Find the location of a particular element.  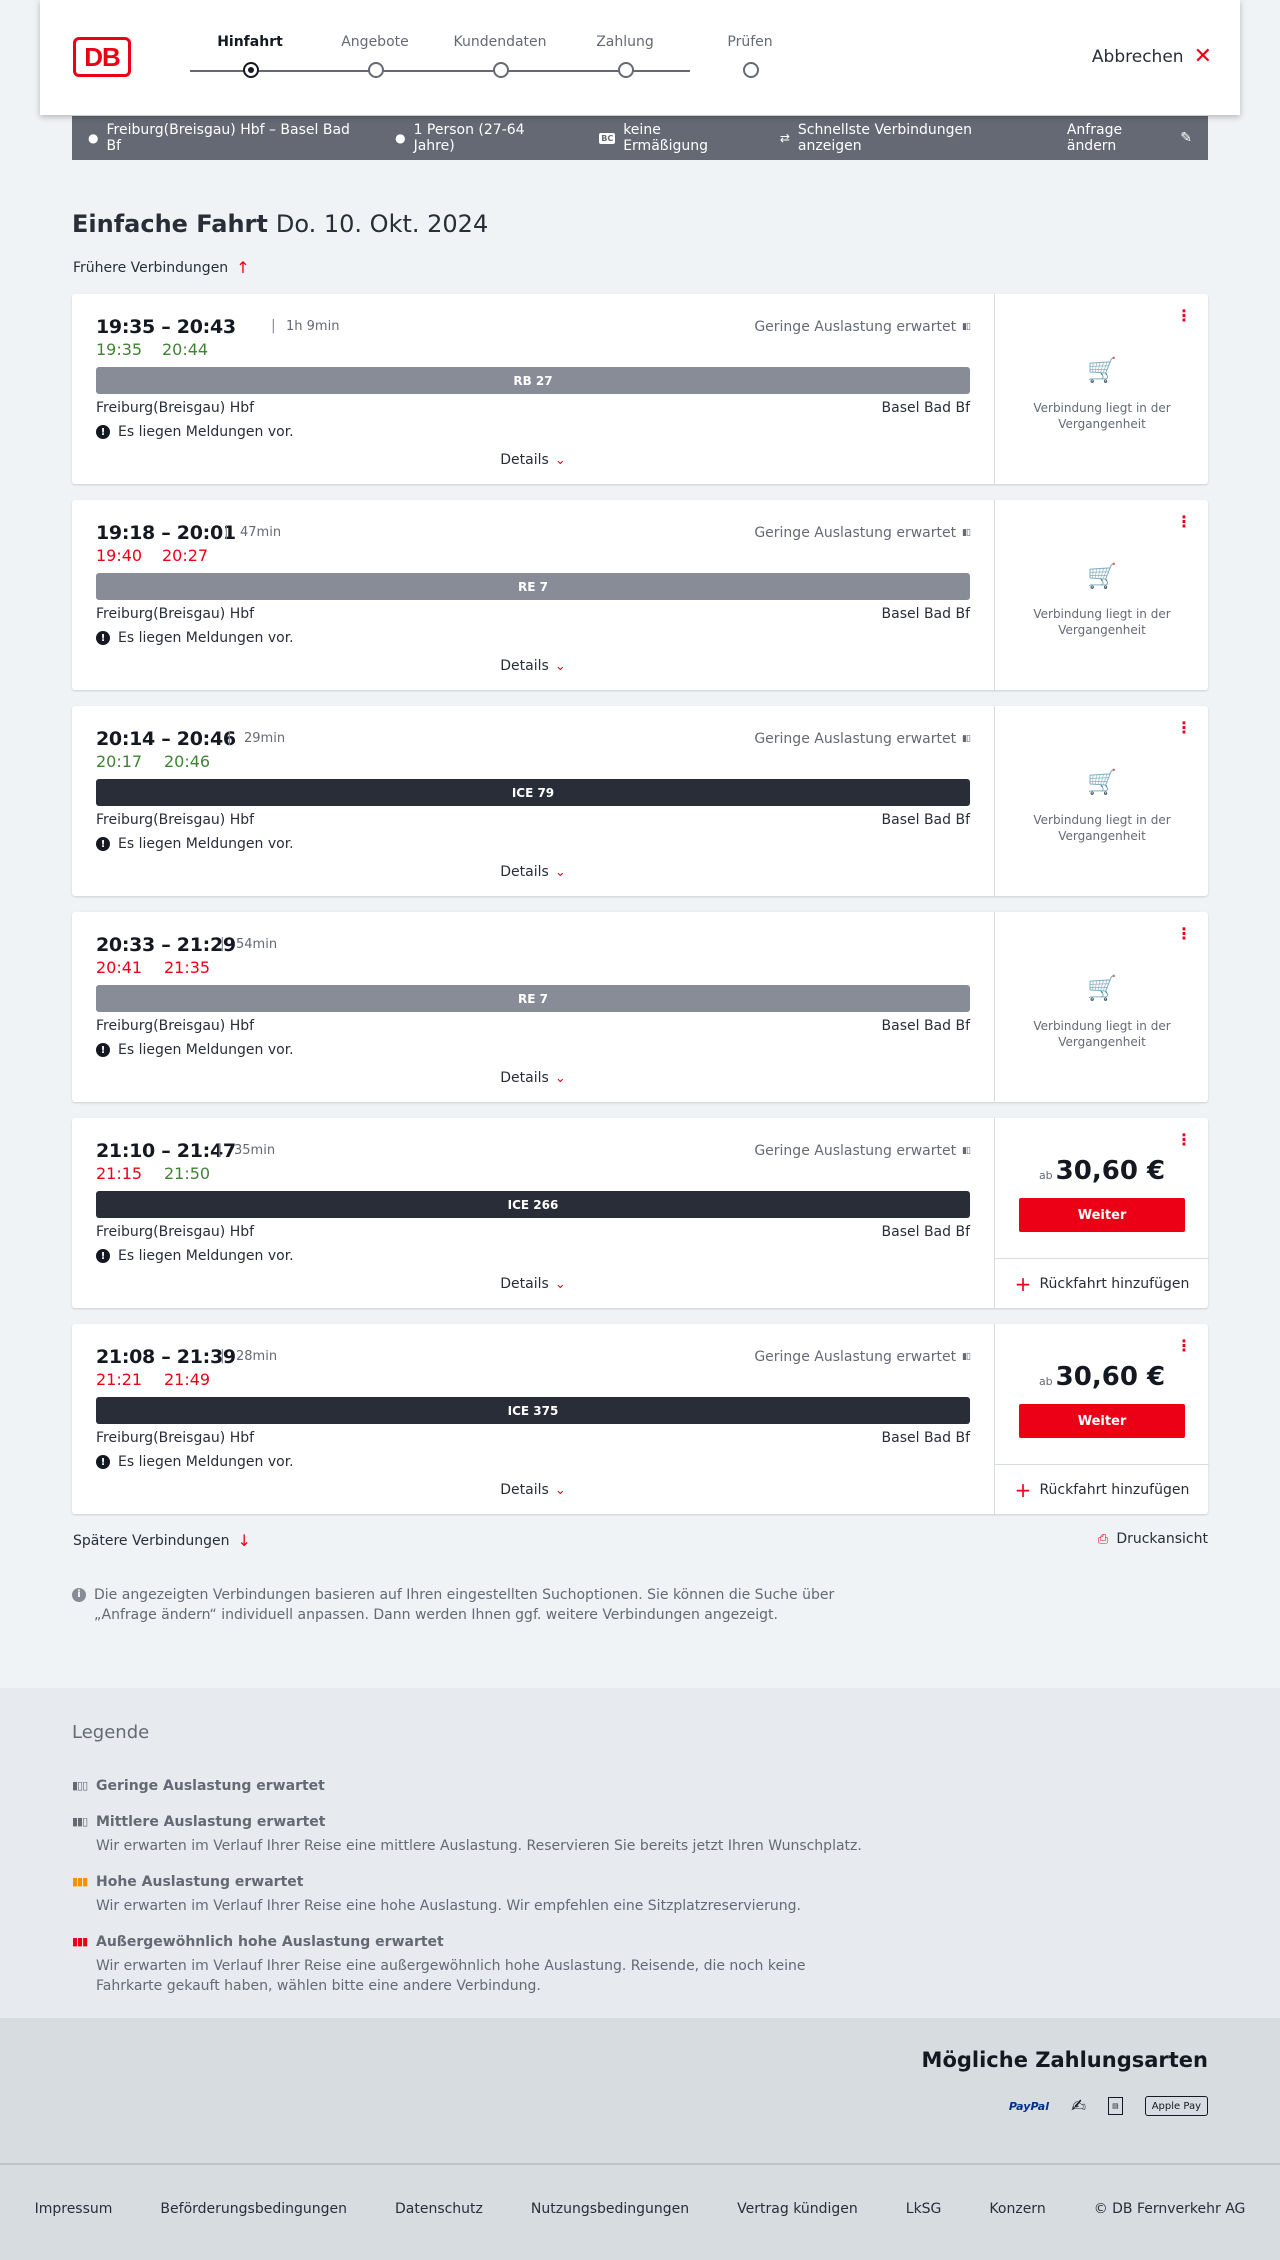

fastest-toggle: ⇄ Schnellste Verbindungen anzeigen is located at coordinates (906, 138).